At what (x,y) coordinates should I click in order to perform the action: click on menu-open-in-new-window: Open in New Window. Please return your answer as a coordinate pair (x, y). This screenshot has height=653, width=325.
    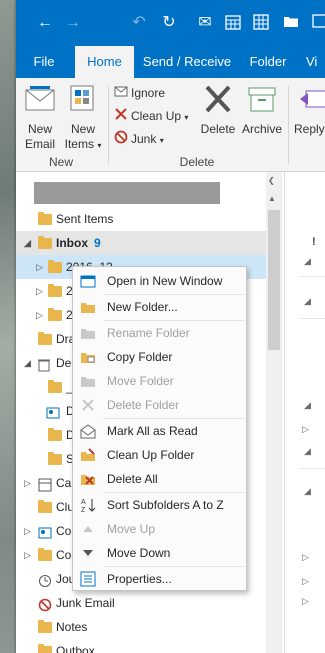
    Looking at the image, I should click on (159, 281).